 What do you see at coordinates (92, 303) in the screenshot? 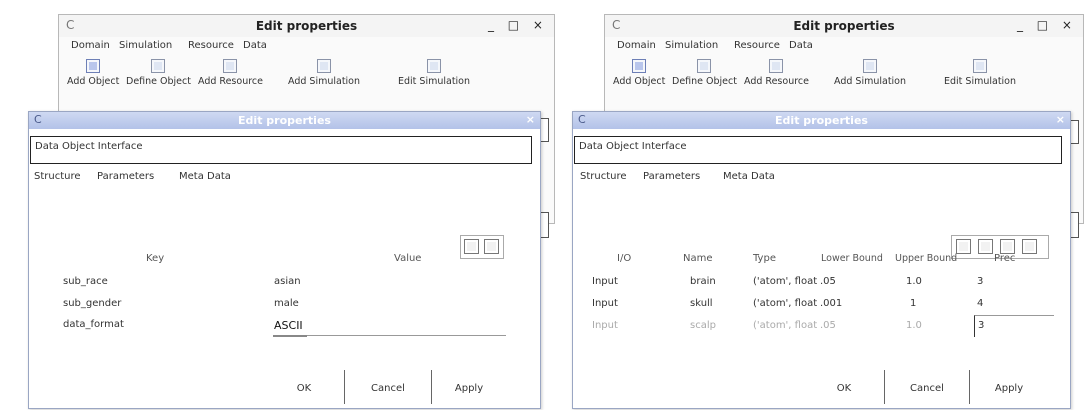
I see `meta-key: sub_gender` at bounding box center [92, 303].